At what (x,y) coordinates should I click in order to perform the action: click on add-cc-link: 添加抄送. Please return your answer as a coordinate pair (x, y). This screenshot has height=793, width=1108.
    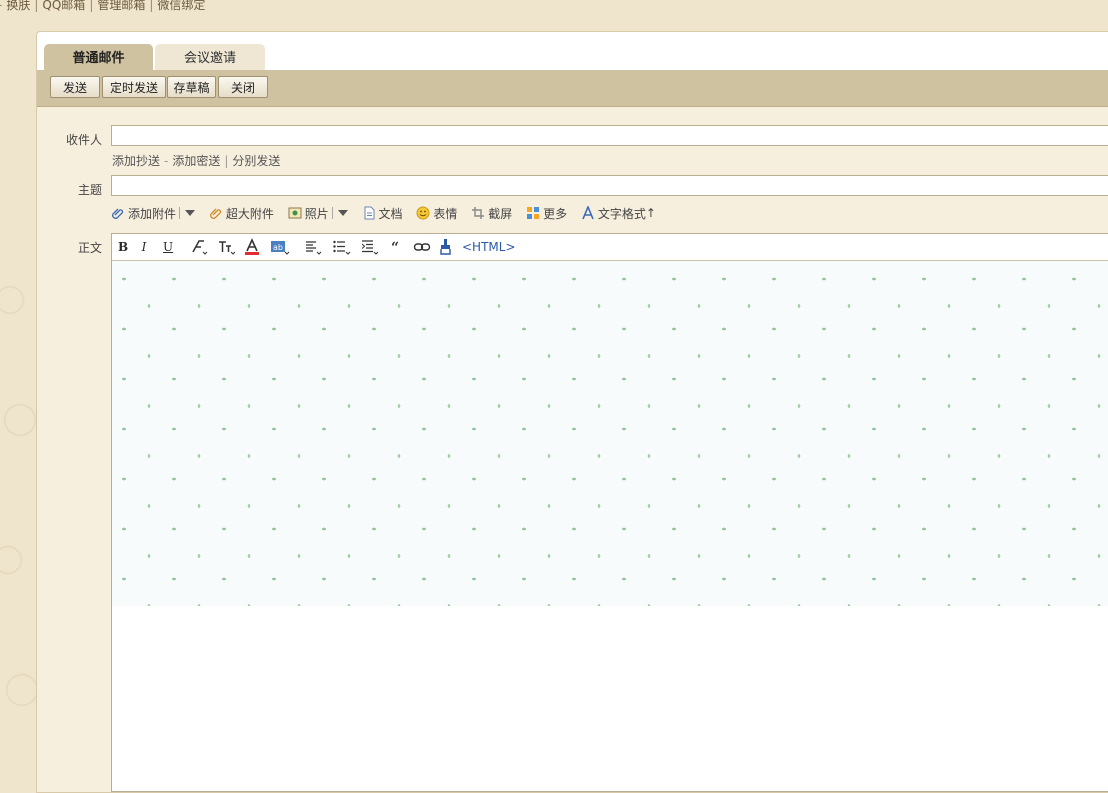
    Looking at the image, I should click on (136, 161).